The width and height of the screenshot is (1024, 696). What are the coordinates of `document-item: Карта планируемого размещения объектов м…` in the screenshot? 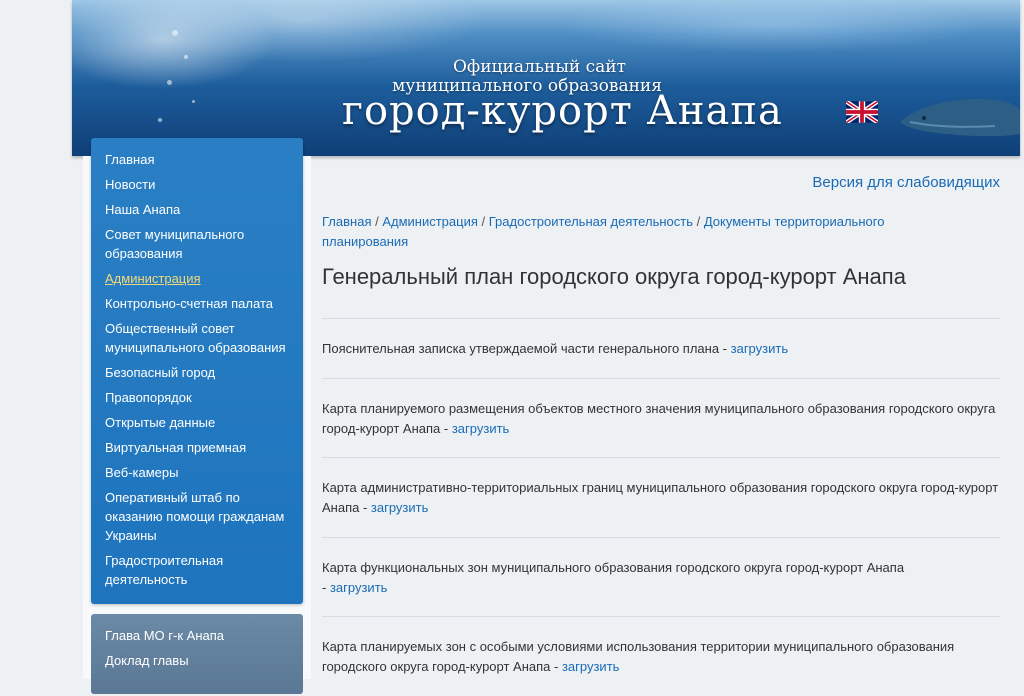 It's located at (661, 418).